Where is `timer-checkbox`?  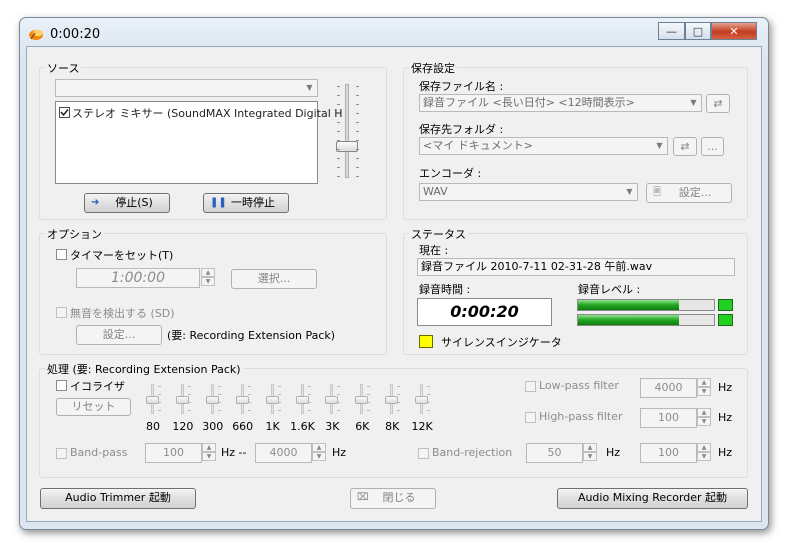 timer-checkbox is located at coordinates (61, 254).